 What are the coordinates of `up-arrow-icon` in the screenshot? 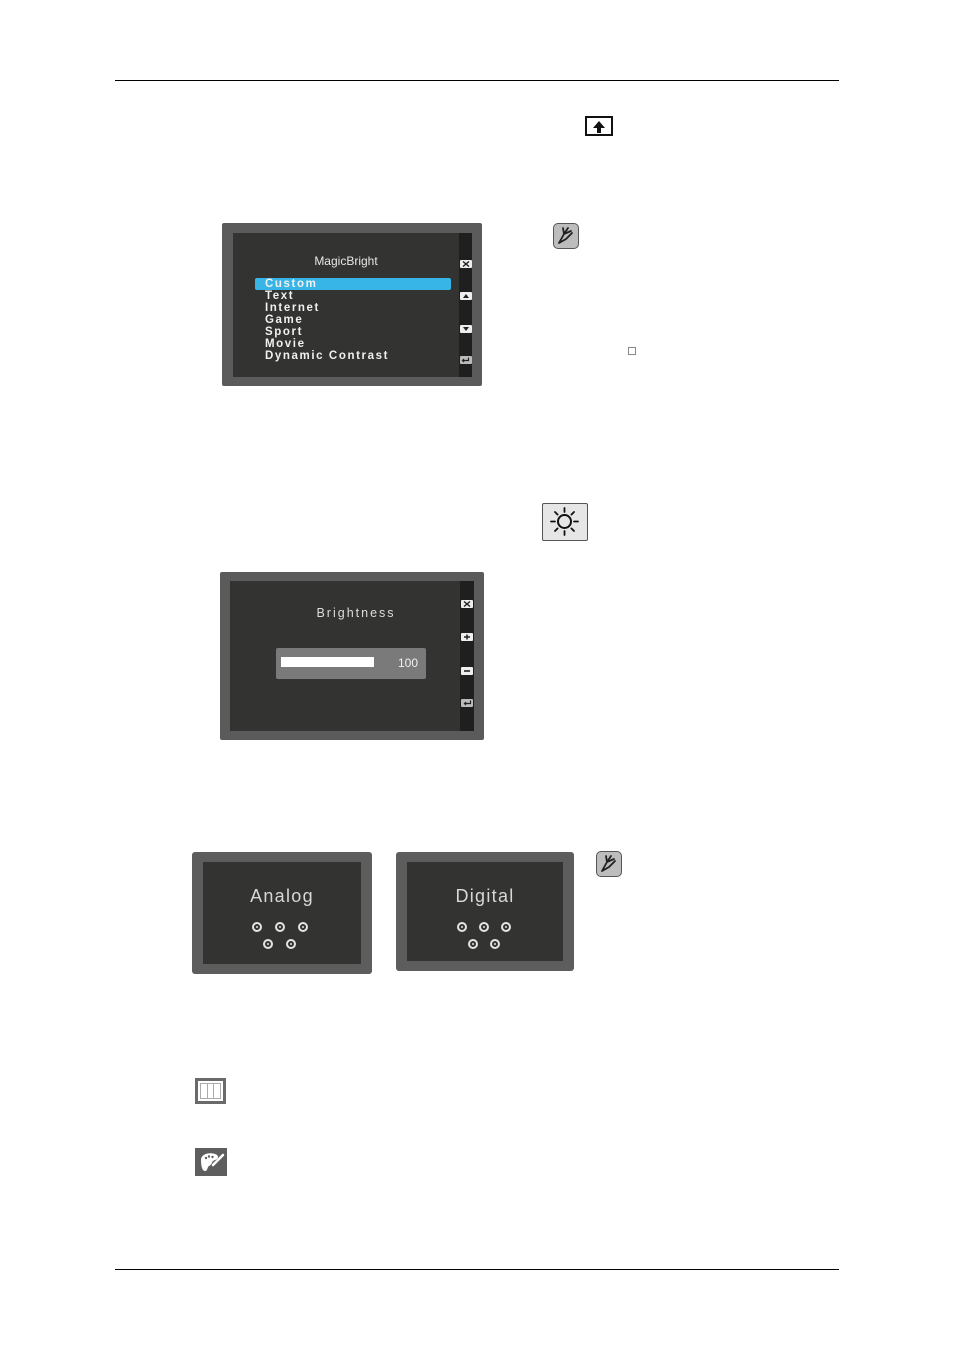 It's located at (465, 296).